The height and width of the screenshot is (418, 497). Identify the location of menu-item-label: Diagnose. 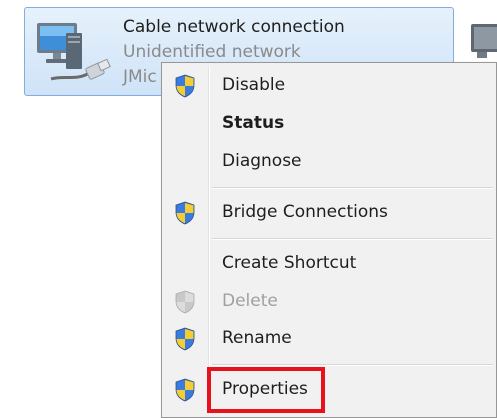
(262, 161).